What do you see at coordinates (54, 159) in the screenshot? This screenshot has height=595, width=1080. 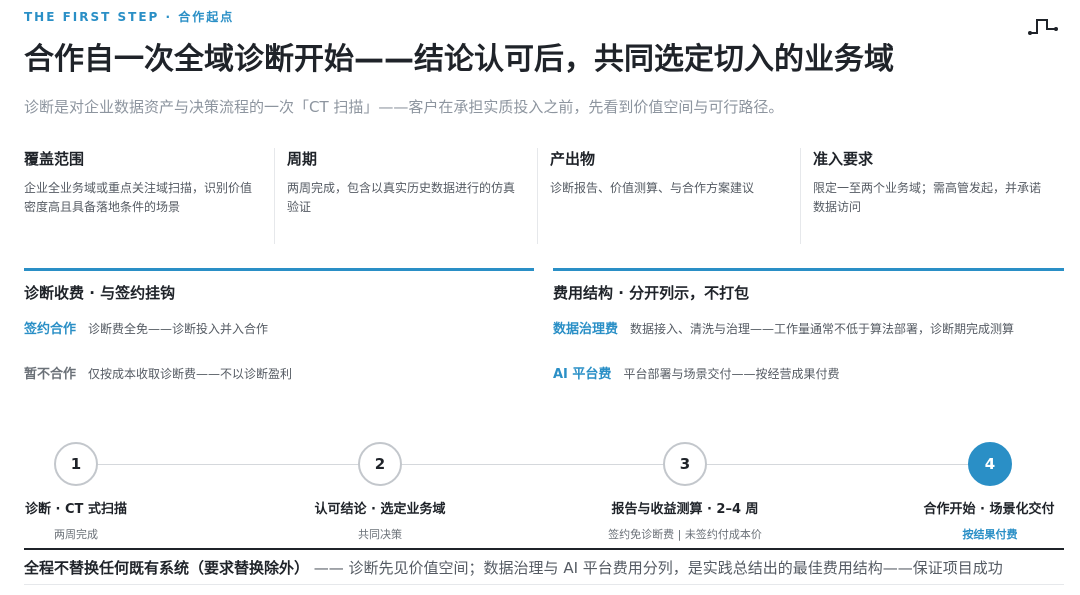 I see `column-heading: 覆盖范围` at bounding box center [54, 159].